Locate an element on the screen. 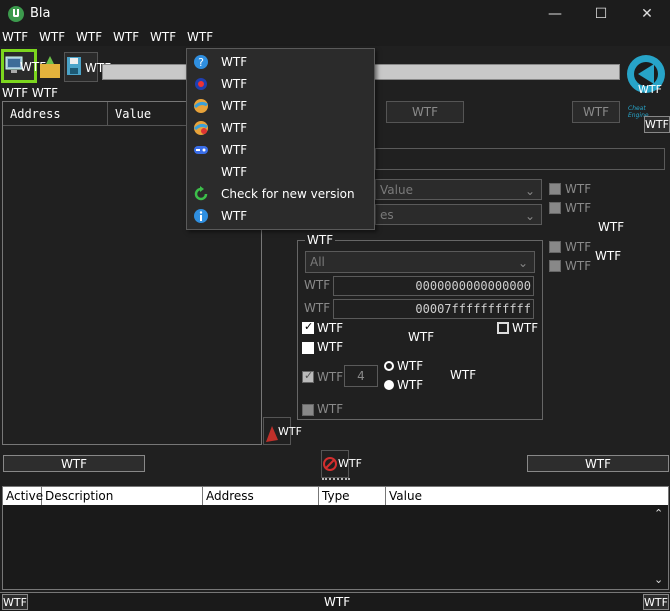  clear-list-button: WTF is located at coordinates (341, 464).